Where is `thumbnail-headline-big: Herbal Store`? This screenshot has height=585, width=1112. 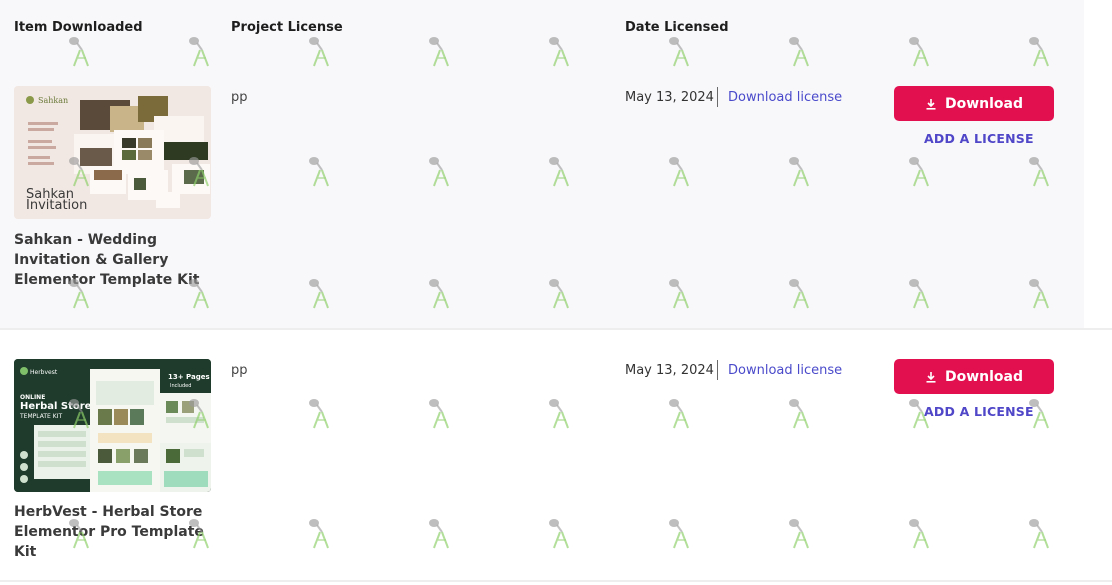
thumbnail-headline-big: Herbal Store is located at coordinates (56, 406).